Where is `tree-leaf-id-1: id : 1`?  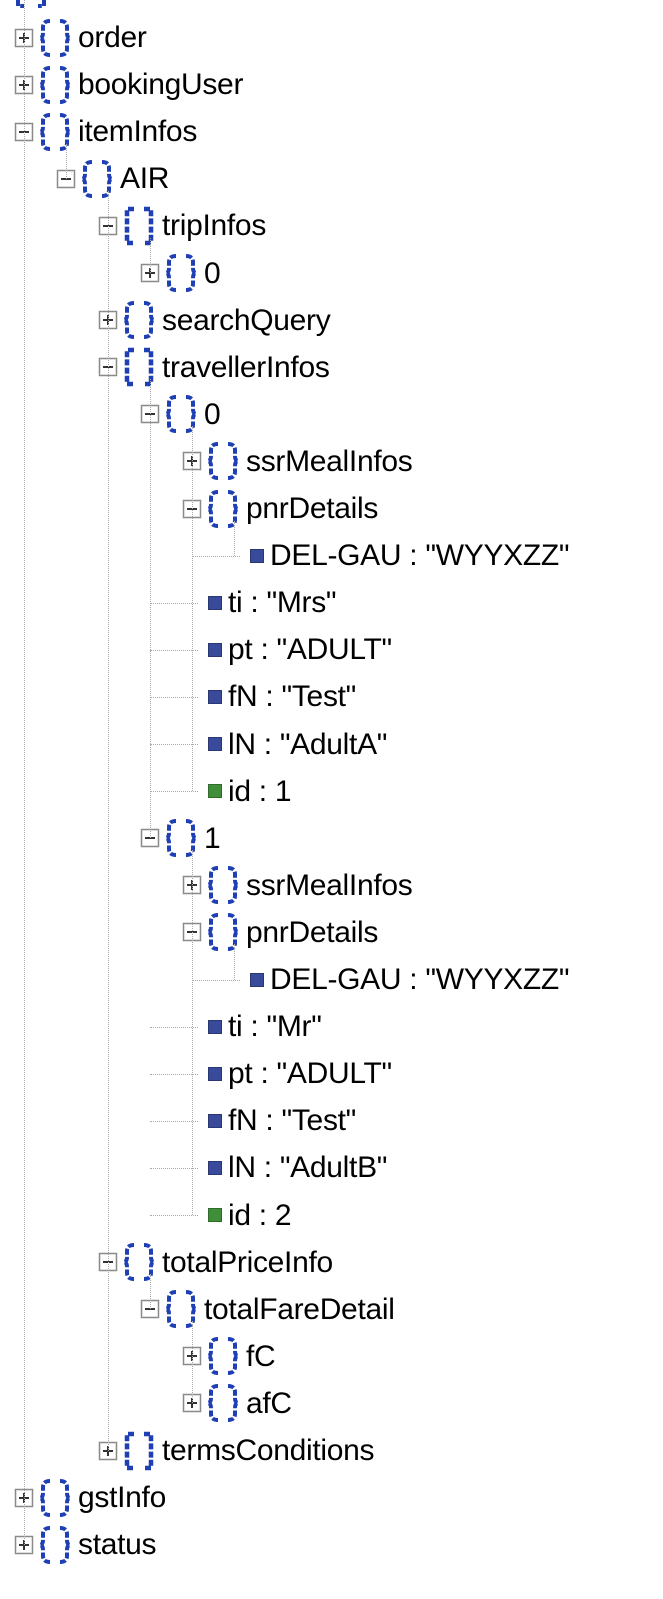 tree-leaf-id-1: id : 1 is located at coordinates (237, 791).